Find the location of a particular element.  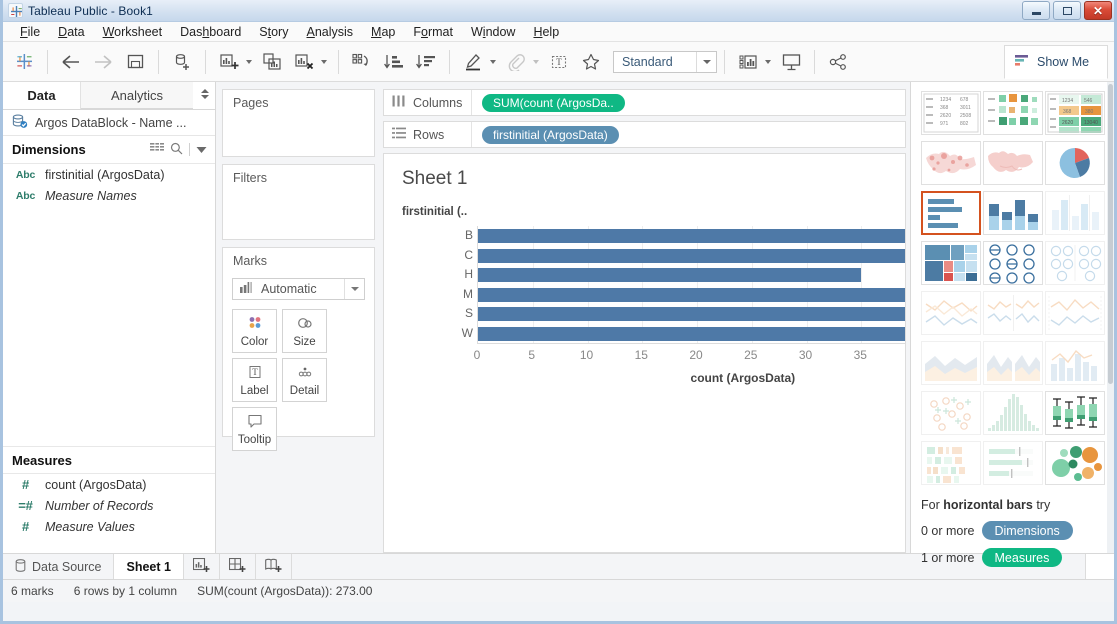

new-story-tab-button is located at coordinates (274, 566).